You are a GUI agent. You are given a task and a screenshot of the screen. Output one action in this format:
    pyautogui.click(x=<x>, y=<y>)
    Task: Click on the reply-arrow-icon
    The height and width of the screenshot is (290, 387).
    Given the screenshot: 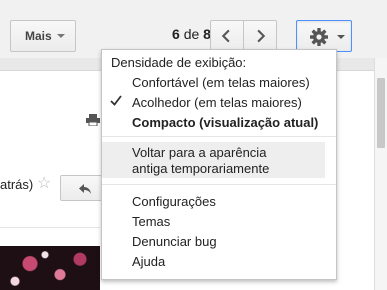 What is the action you would take?
    pyautogui.click(x=85, y=189)
    